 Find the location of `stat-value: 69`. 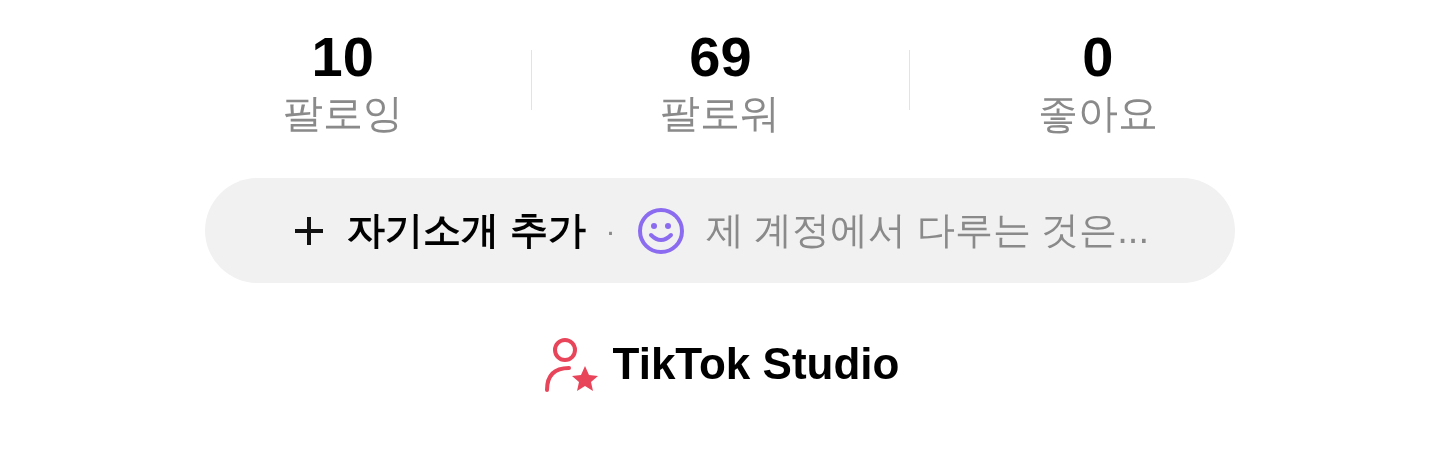

stat-value: 69 is located at coordinates (720, 57).